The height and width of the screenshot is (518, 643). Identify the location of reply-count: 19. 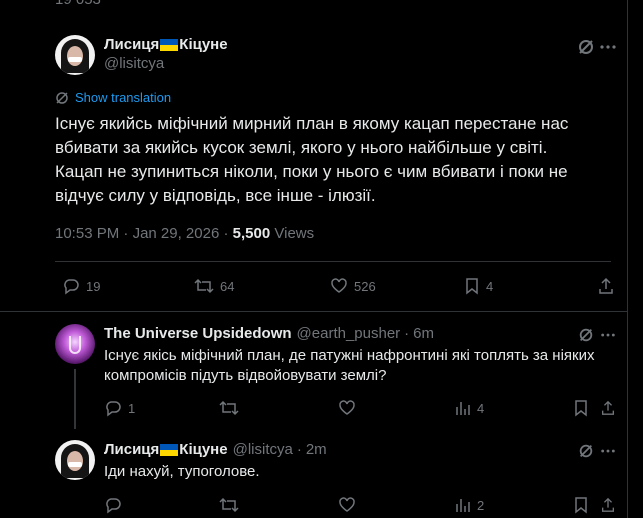
(93, 286).